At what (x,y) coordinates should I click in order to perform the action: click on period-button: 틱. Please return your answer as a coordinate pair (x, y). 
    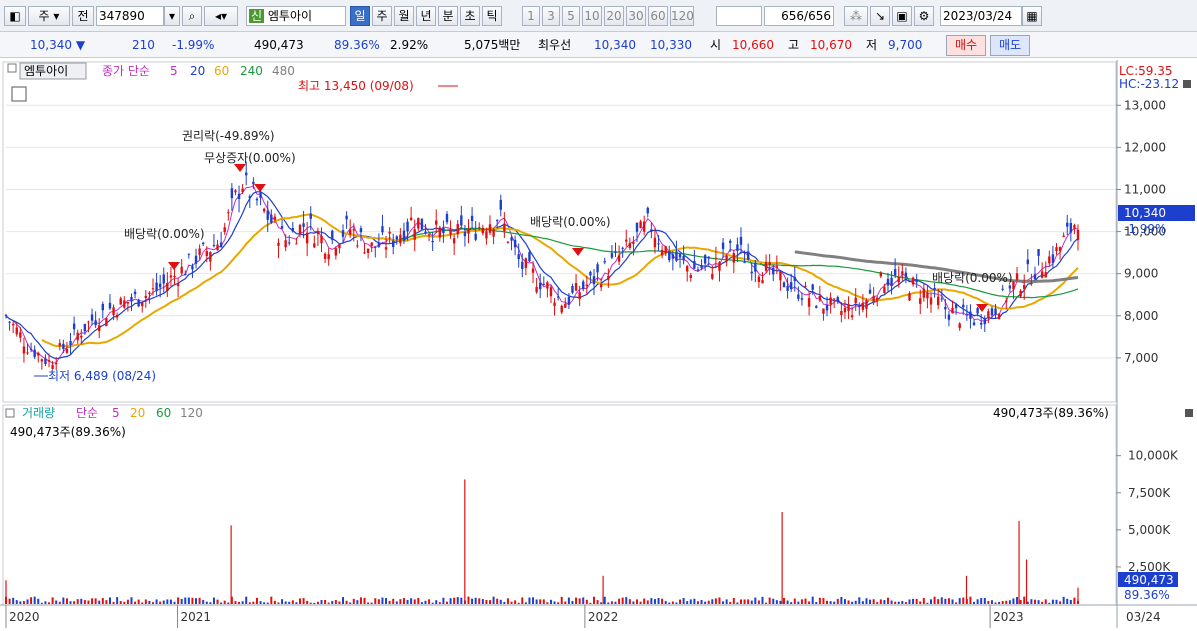
    Looking at the image, I should click on (492, 16).